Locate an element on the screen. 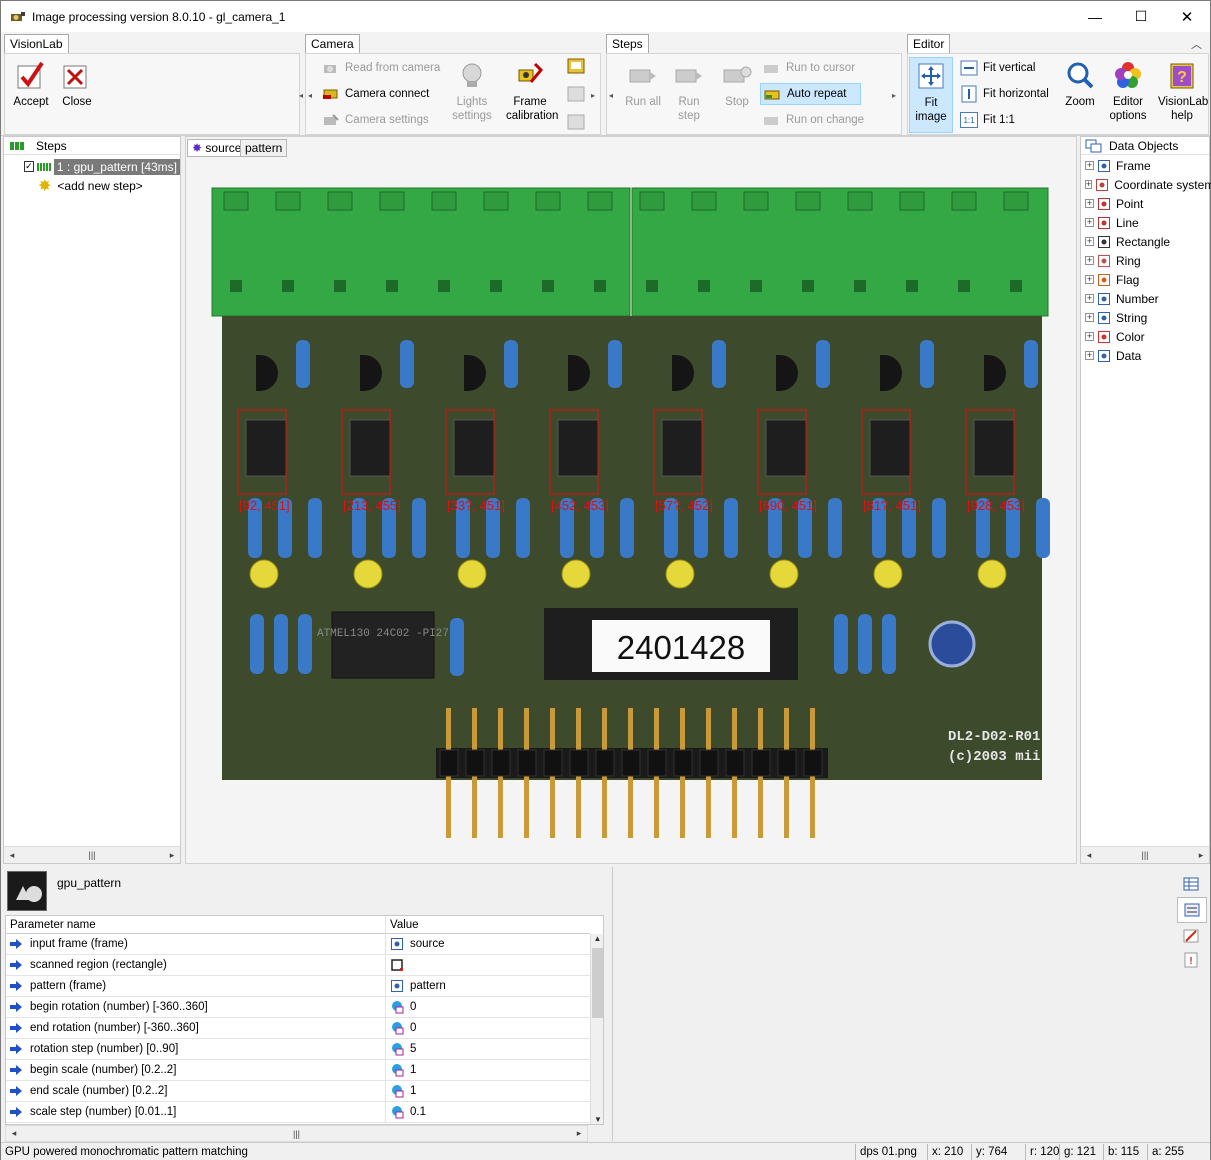  column-parameter-name: Parameter name is located at coordinates (196, 925).